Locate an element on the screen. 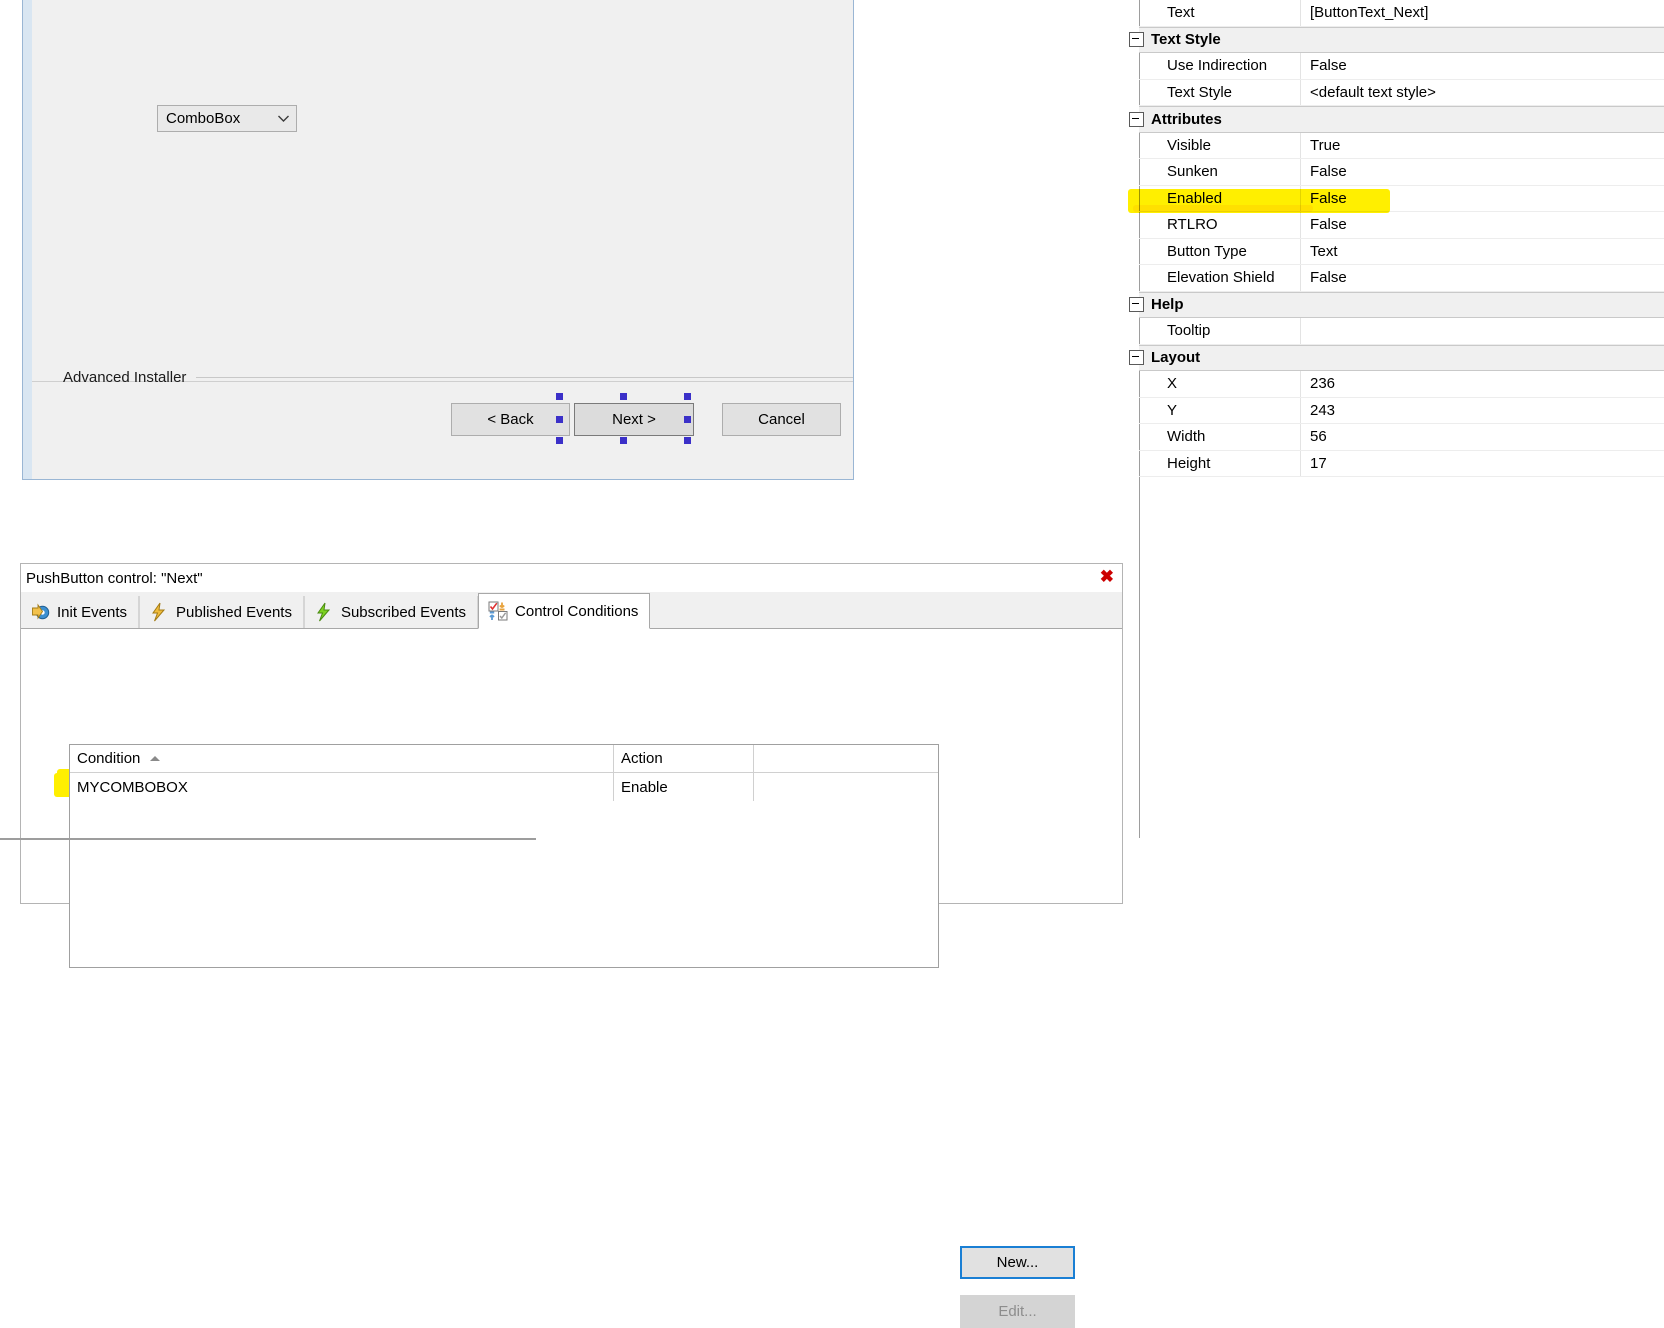 This screenshot has height=1328, width=1664. property-row-sunken: Sunken False is located at coordinates (1401, 172).